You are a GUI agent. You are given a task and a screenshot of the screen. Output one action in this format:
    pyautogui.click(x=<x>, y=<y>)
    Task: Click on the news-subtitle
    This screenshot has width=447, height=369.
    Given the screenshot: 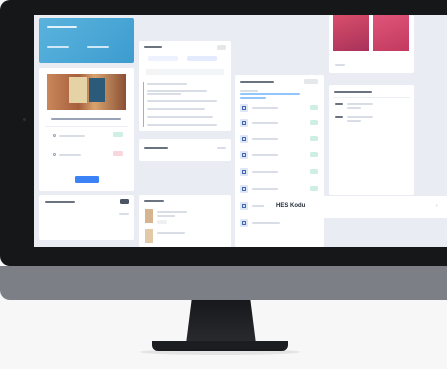 What is the action you would take?
    pyautogui.click(x=166, y=216)
    